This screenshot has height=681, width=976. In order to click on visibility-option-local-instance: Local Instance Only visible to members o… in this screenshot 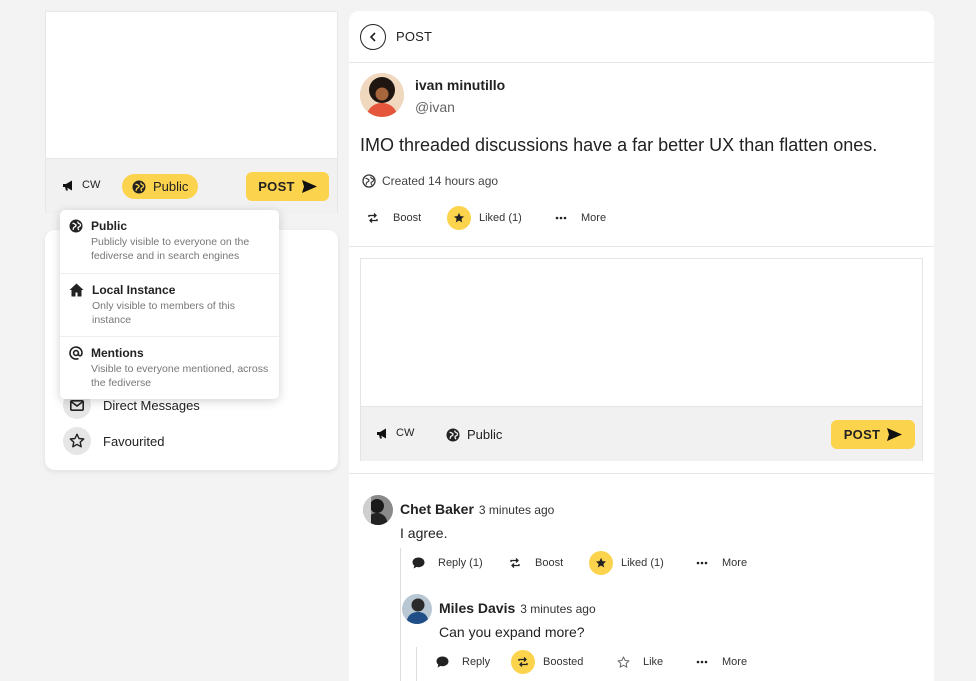, I will do `click(169, 304)`.